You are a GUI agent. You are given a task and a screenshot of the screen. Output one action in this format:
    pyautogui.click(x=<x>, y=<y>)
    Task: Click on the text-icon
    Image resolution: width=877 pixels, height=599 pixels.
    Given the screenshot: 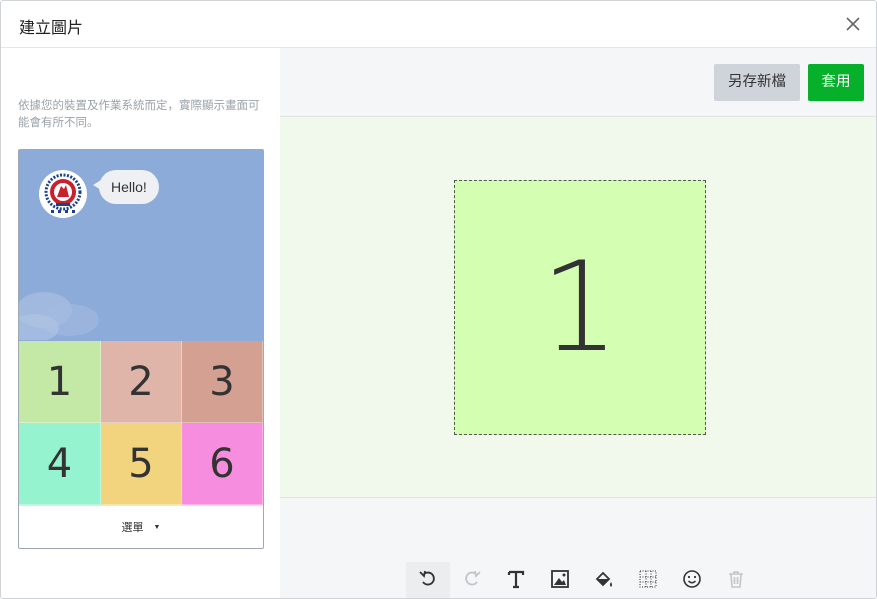 What is the action you would take?
    pyautogui.click(x=516, y=579)
    